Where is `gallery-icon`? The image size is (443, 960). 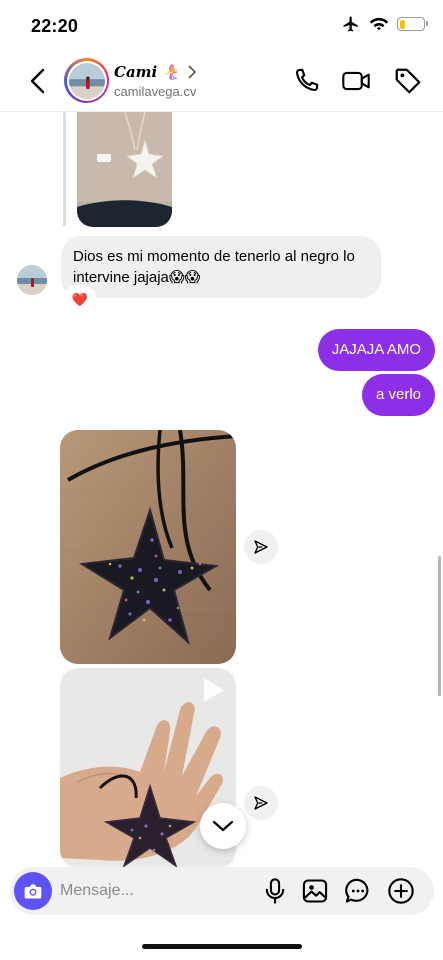 gallery-icon is located at coordinates (315, 891).